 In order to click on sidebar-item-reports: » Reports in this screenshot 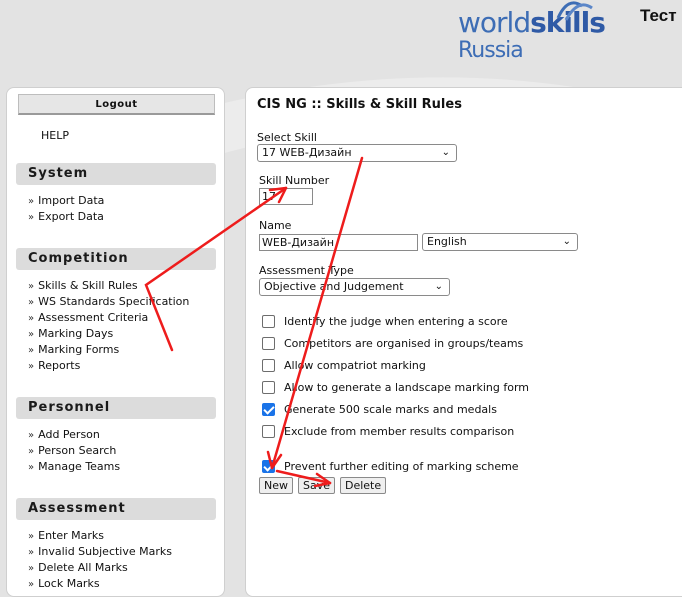, I will do `click(108, 366)`.